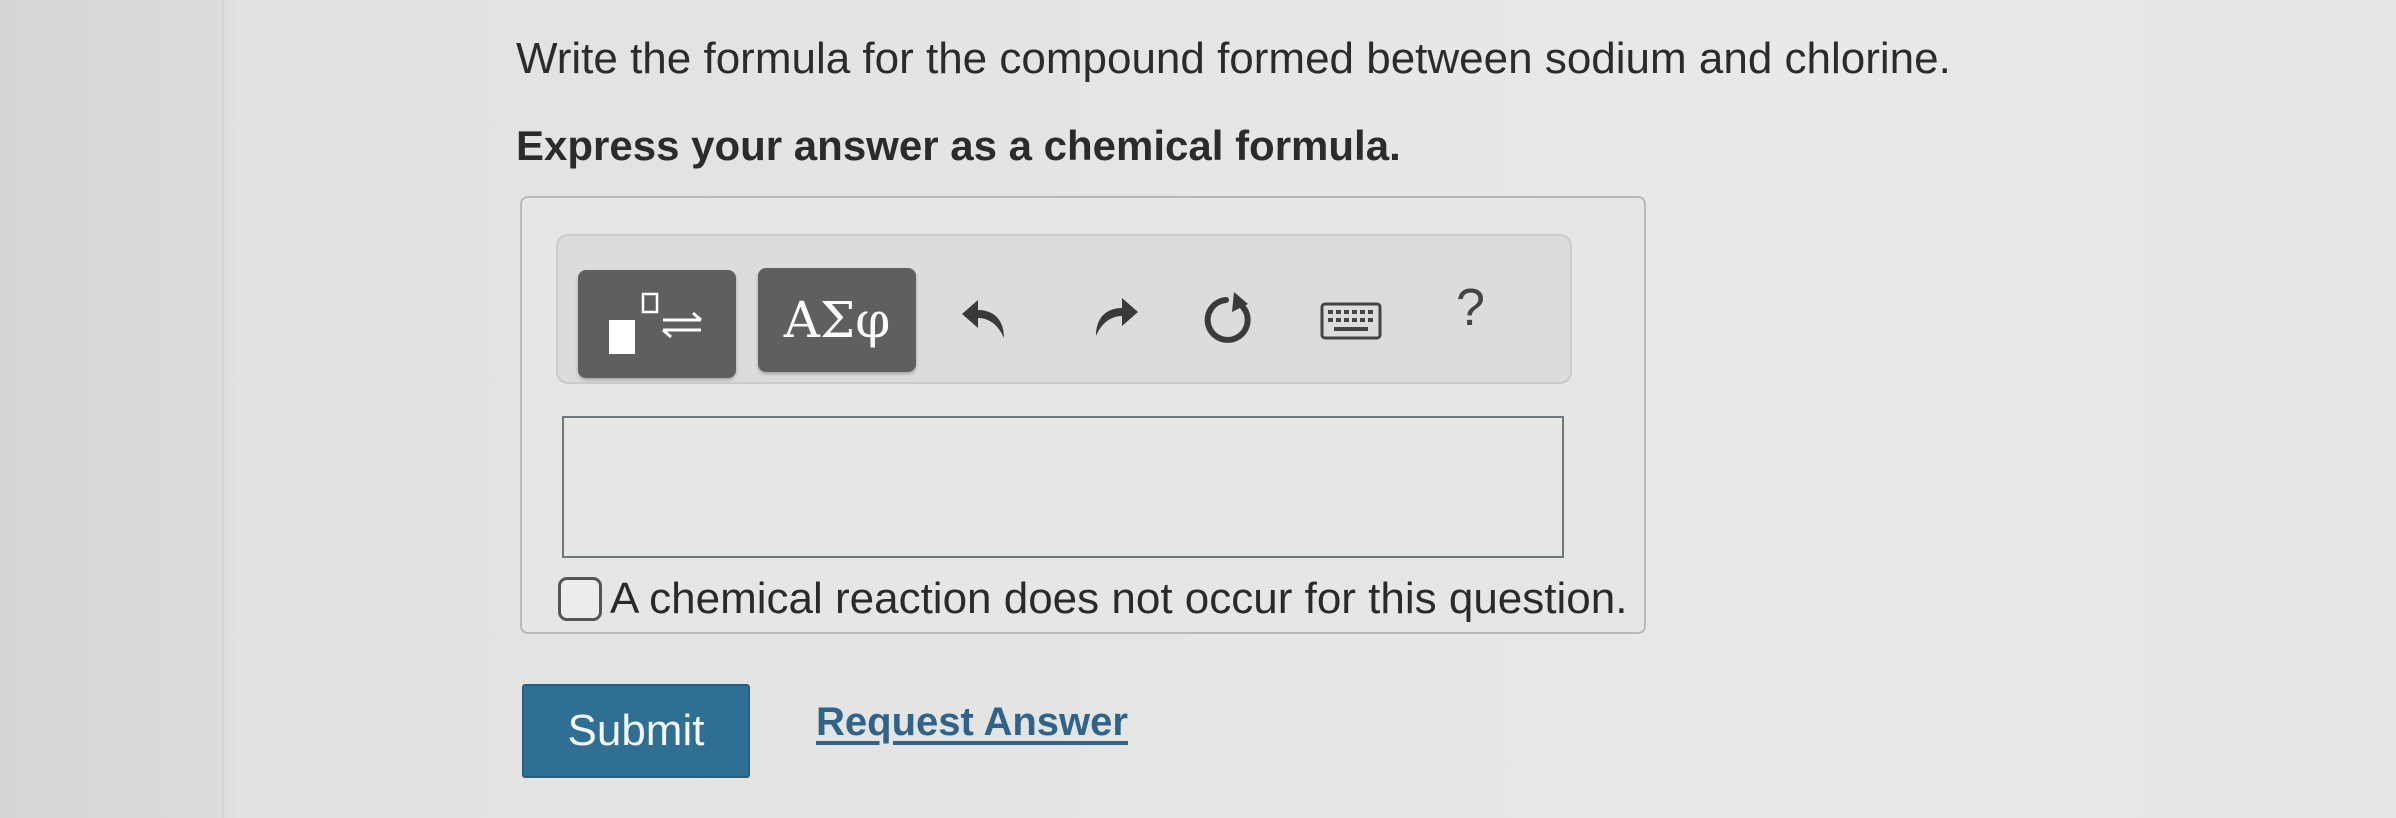 The width and height of the screenshot is (2396, 818). I want to click on undo-icon, so click(986, 320).